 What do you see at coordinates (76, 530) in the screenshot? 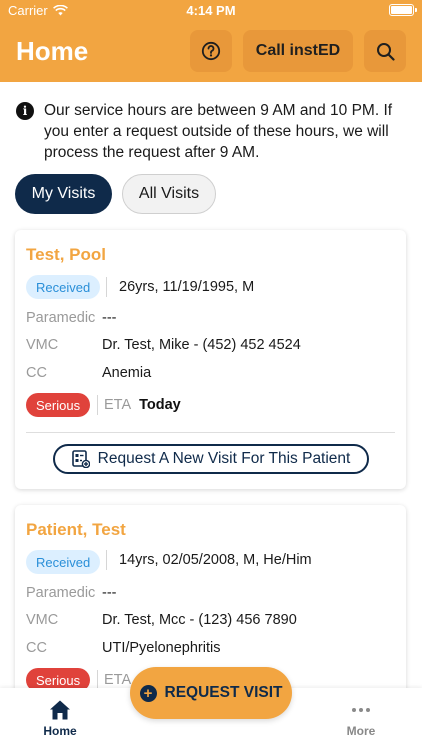
I see `patient-name: Patient, Test` at bounding box center [76, 530].